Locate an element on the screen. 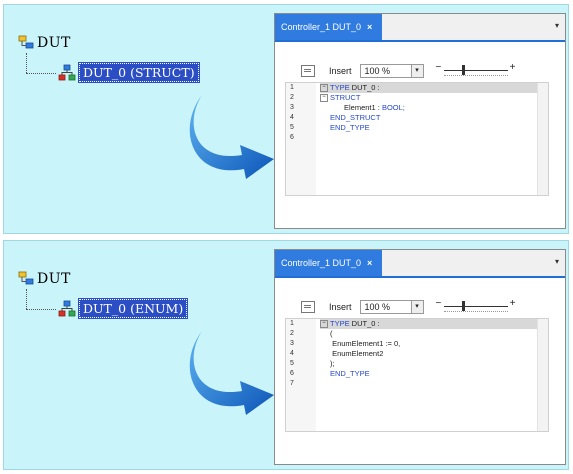 Image resolution: width=573 pixels, height=474 pixels. code-text: ); is located at coordinates (332, 363).